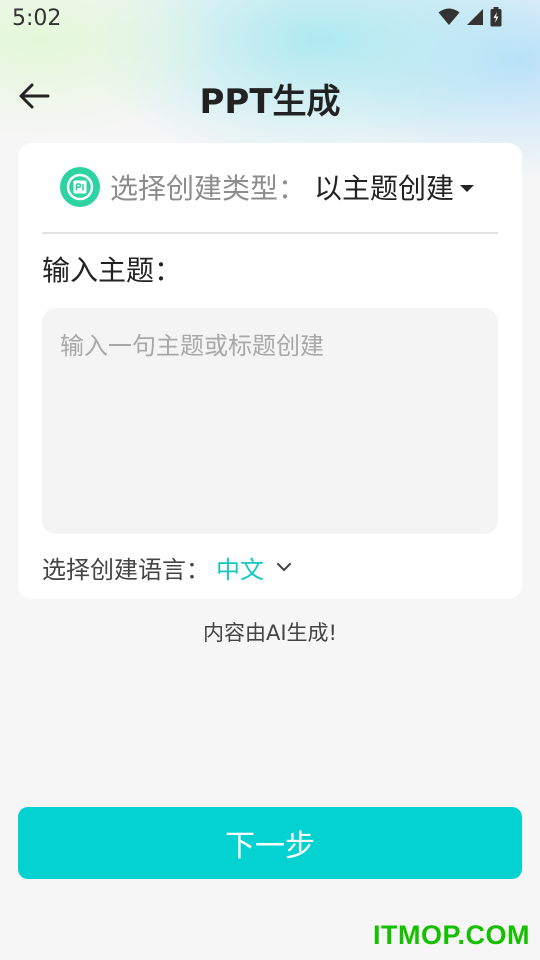 The height and width of the screenshot is (960, 540). I want to click on ppt-icon, so click(80, 187).